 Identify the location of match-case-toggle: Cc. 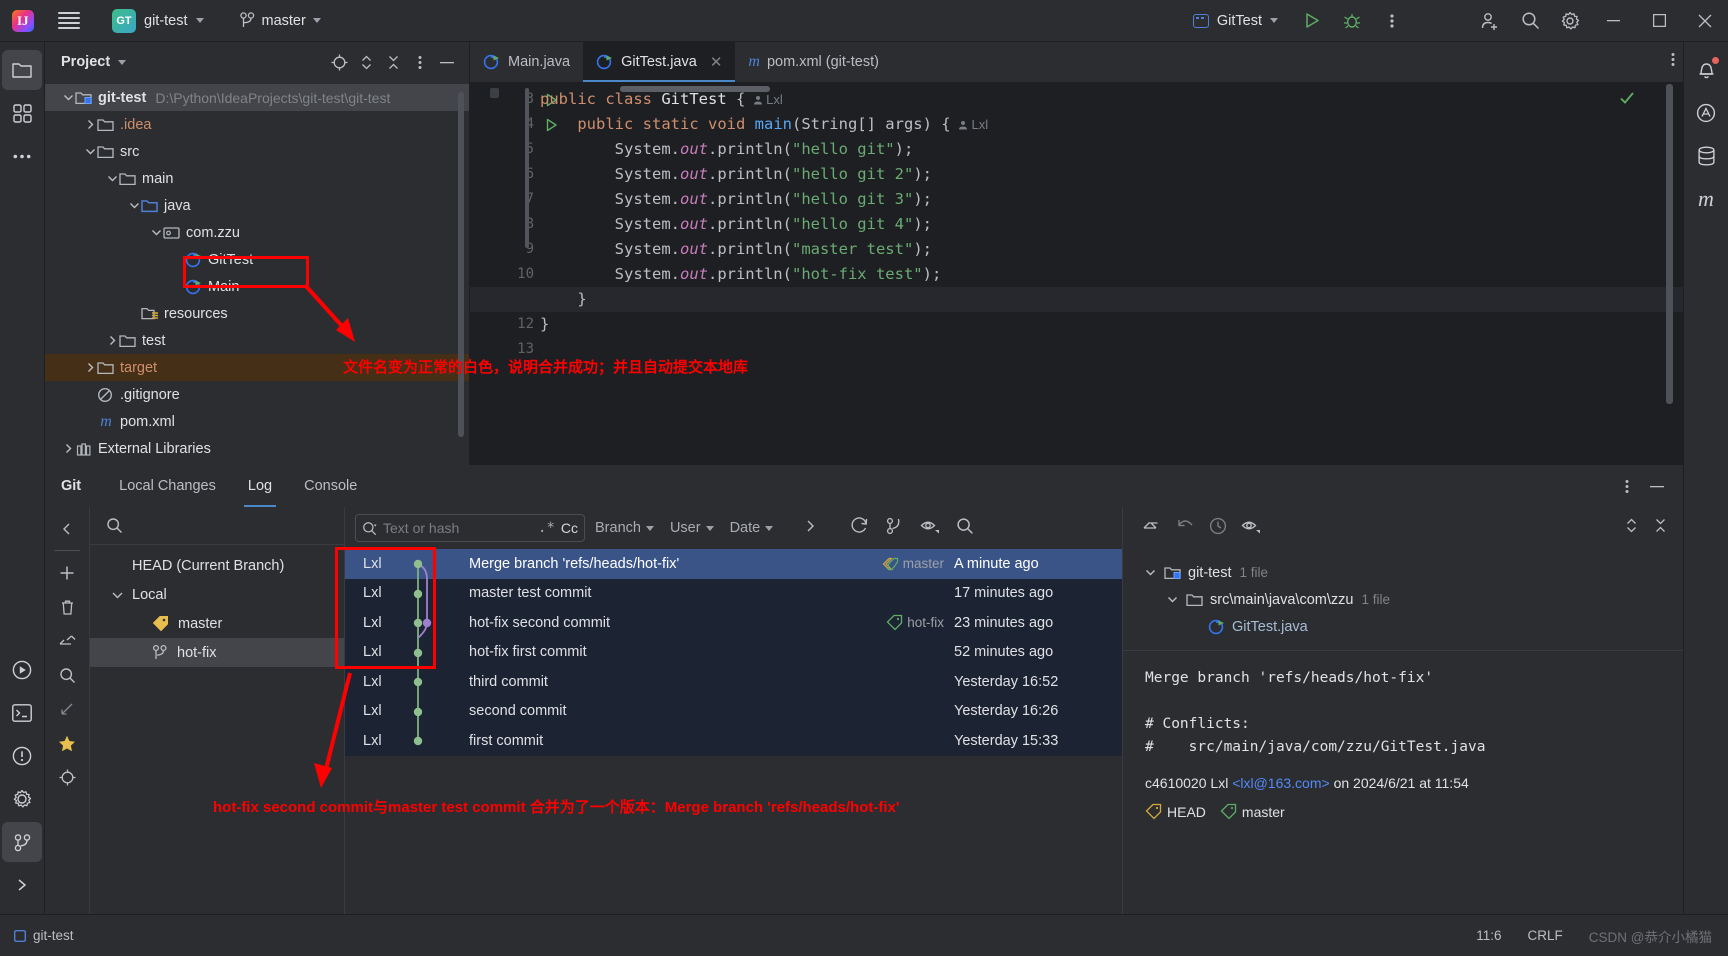
(569, 528).